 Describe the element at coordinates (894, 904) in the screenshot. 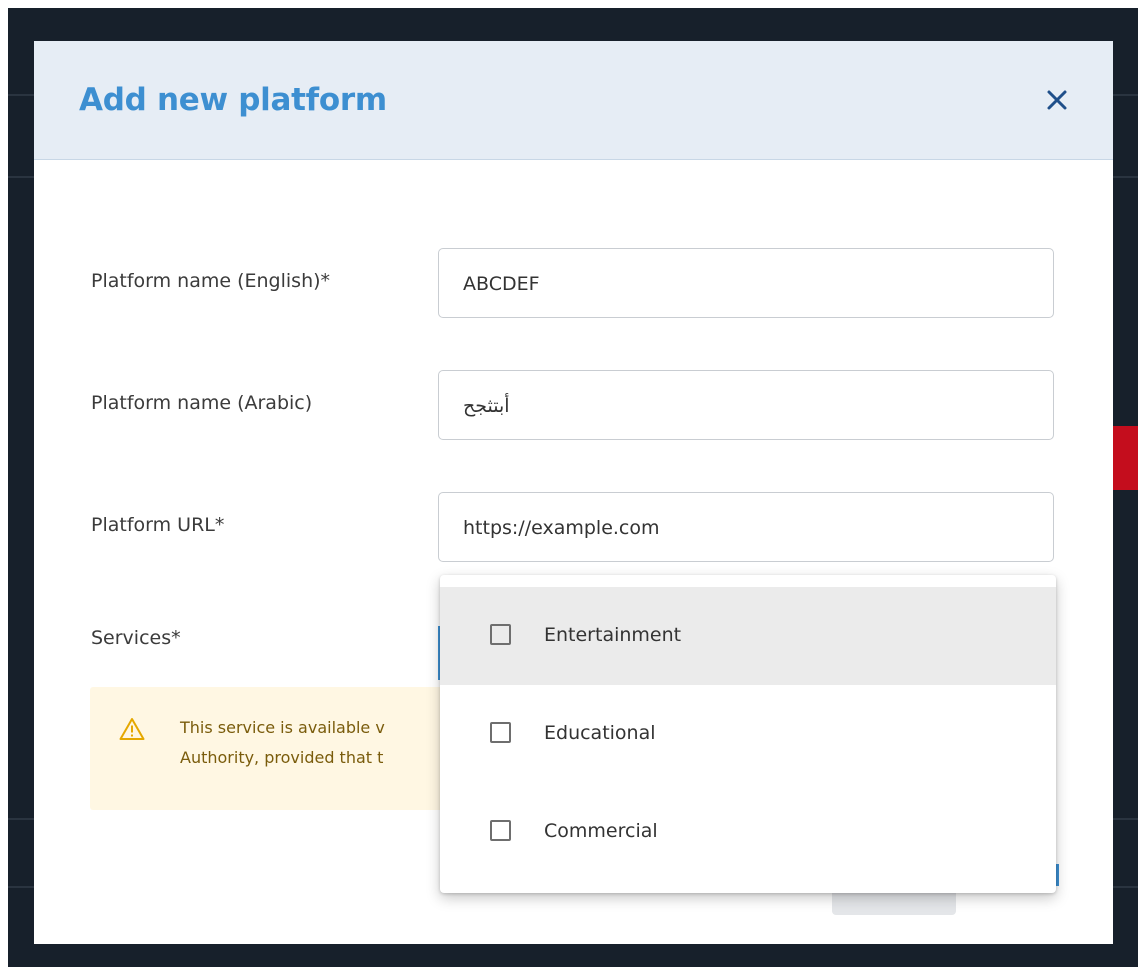

I see `submit-button` at that location.